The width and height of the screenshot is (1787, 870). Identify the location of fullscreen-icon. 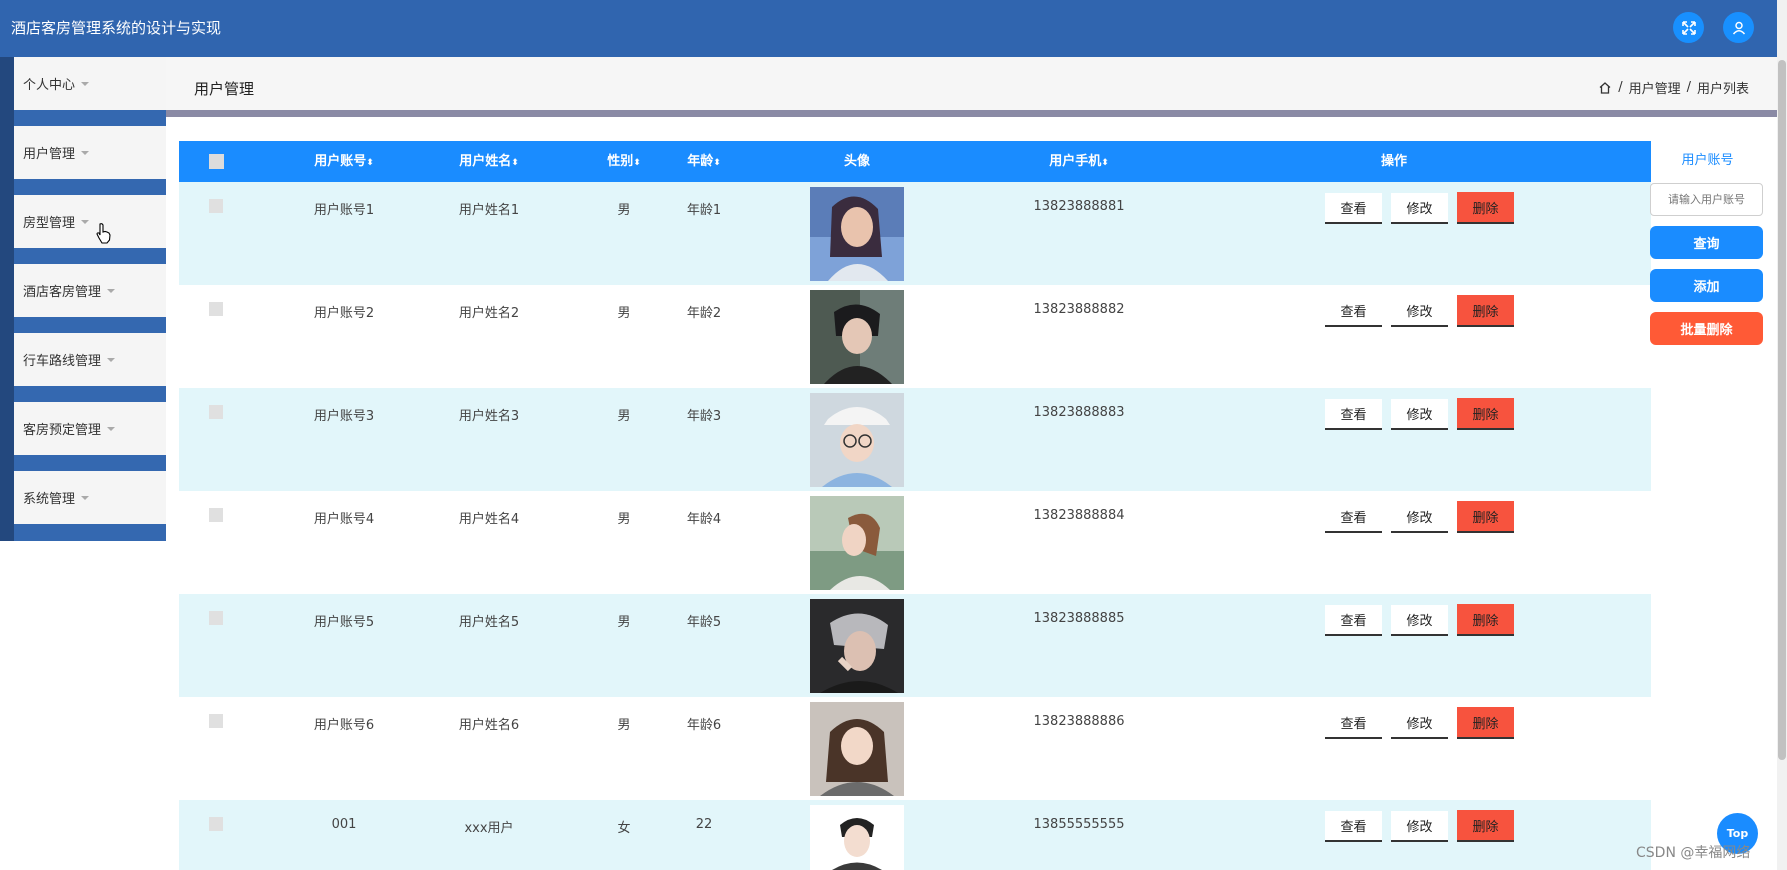
(1688, 27).